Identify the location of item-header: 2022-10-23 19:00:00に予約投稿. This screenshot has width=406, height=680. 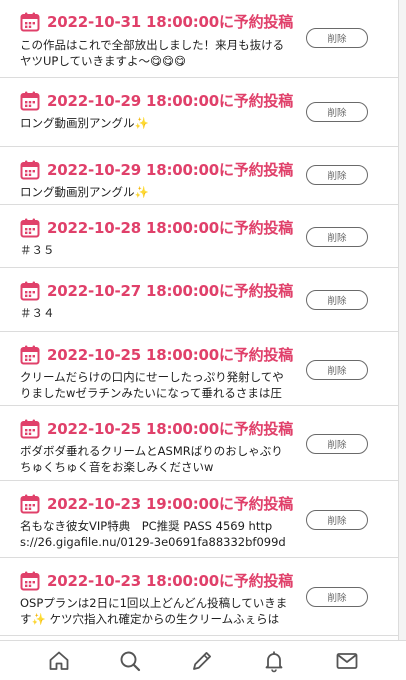
(156, 503).